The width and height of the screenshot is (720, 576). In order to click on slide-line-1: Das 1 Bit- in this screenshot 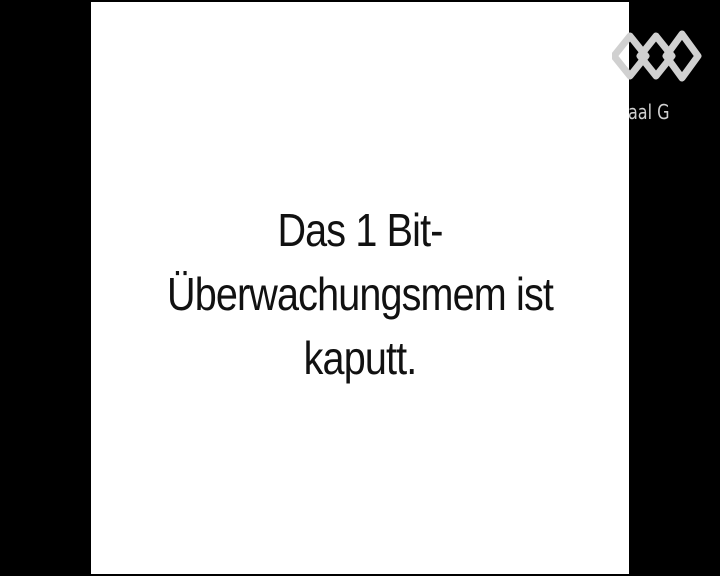, I will do `click(360, 230)`.